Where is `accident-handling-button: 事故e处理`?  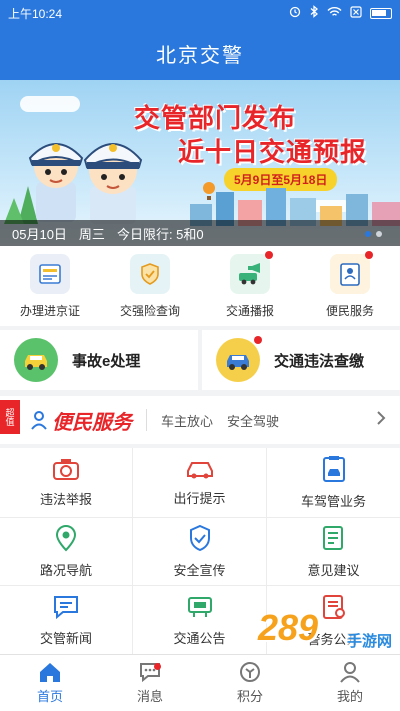 accident-handling-button: 事故e处理 is located at coordinates (99, 360).